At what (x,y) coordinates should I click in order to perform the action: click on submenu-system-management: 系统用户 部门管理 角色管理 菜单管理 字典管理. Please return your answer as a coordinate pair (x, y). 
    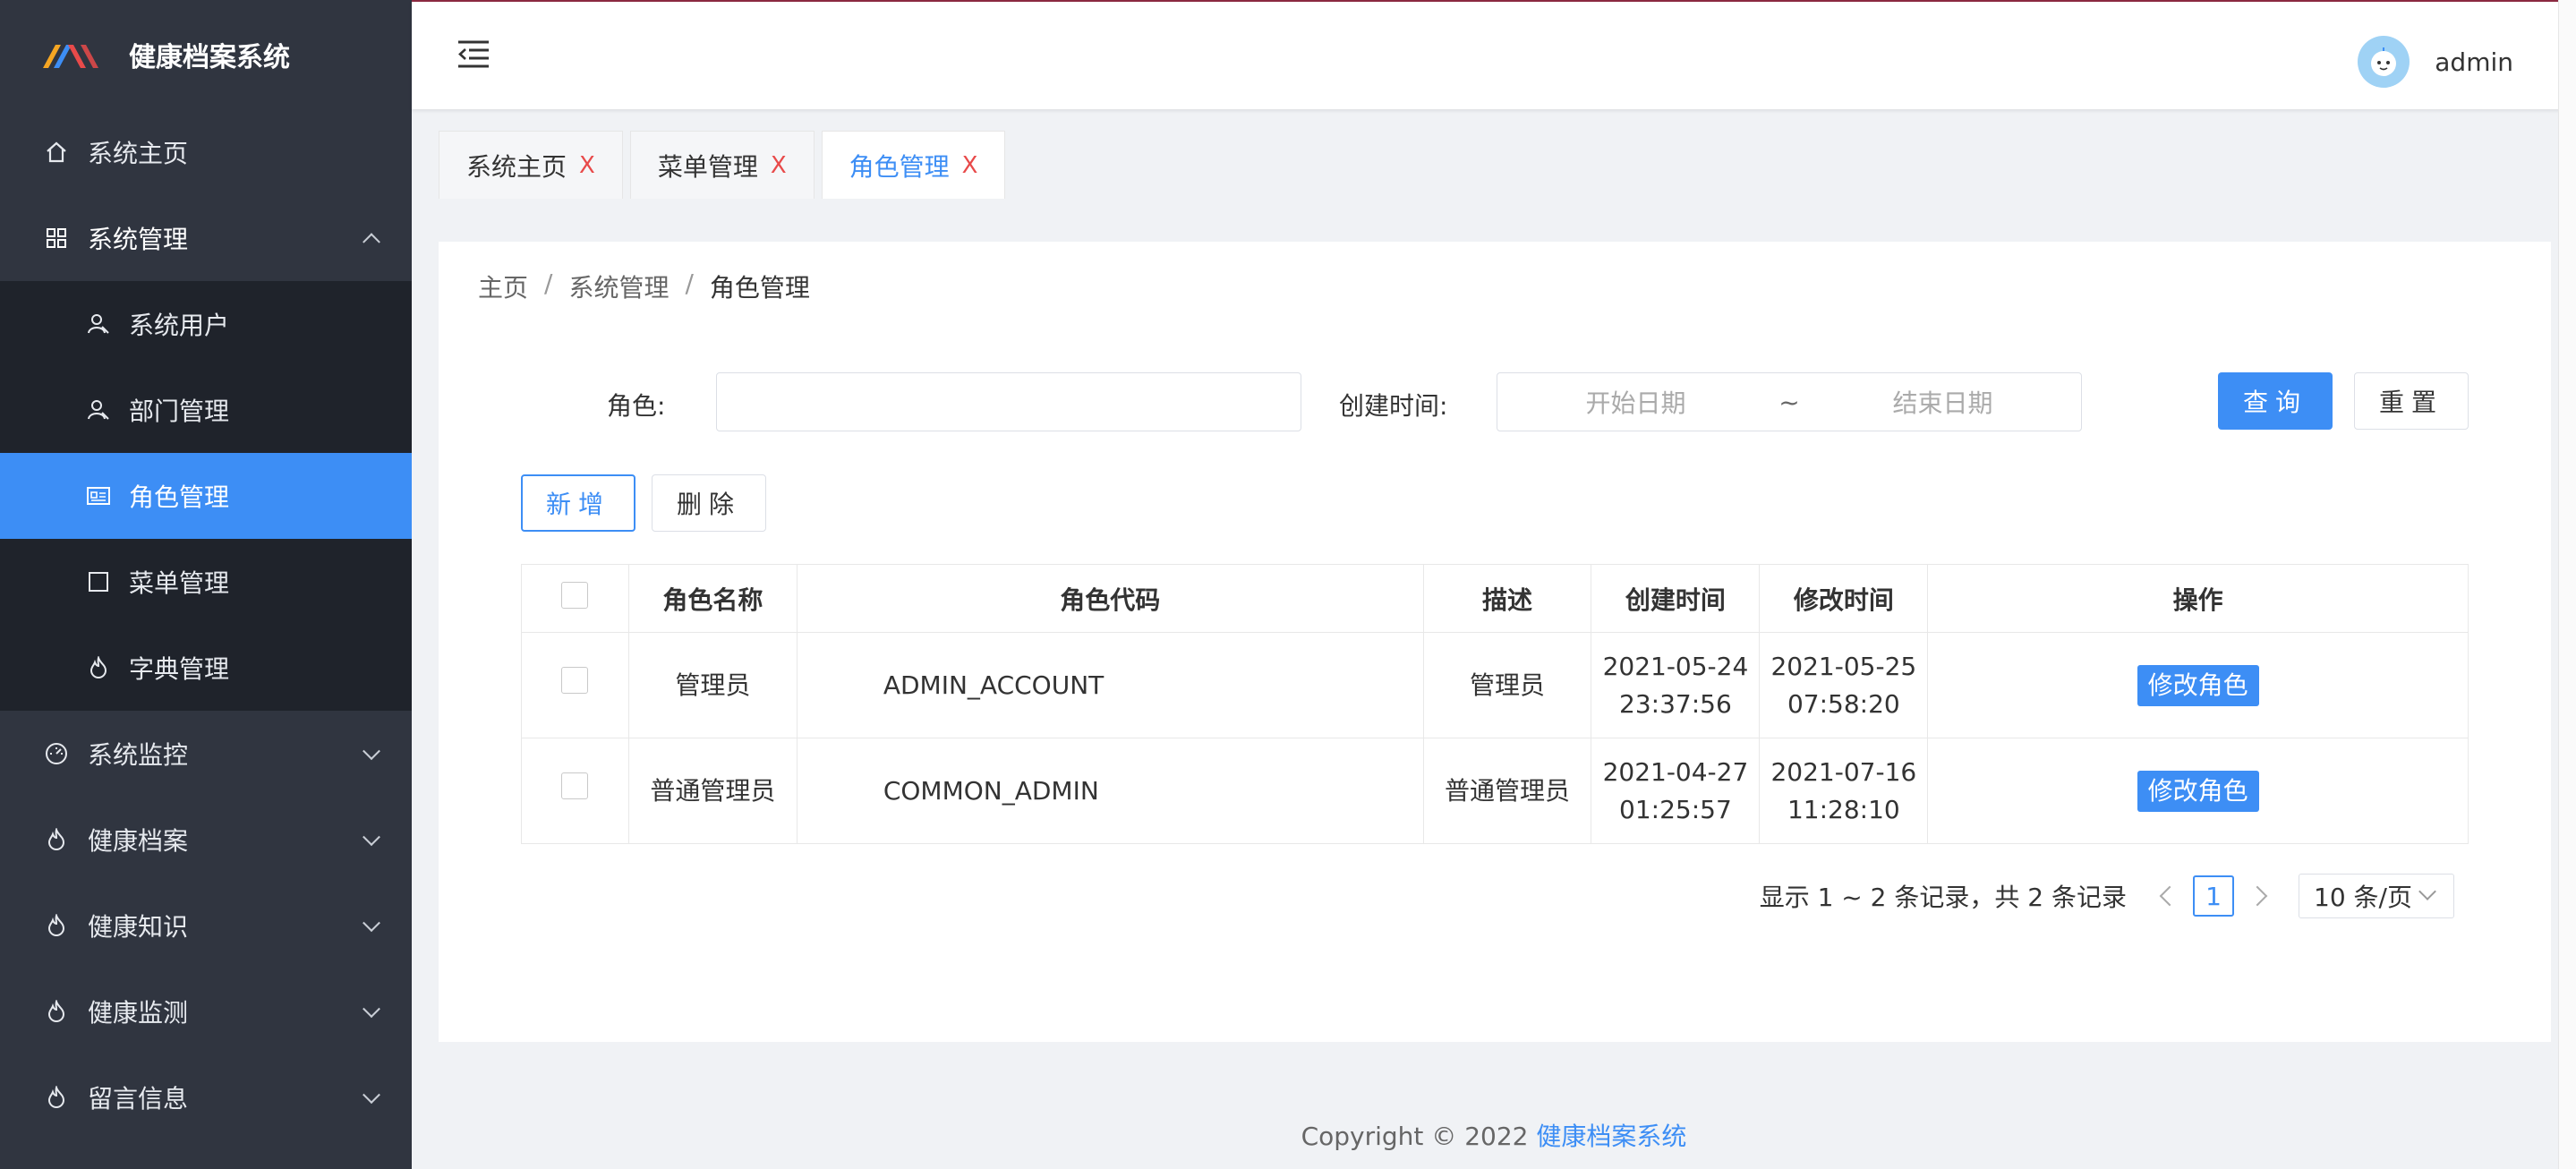
    Looking at the image, I should click on (206, 496).